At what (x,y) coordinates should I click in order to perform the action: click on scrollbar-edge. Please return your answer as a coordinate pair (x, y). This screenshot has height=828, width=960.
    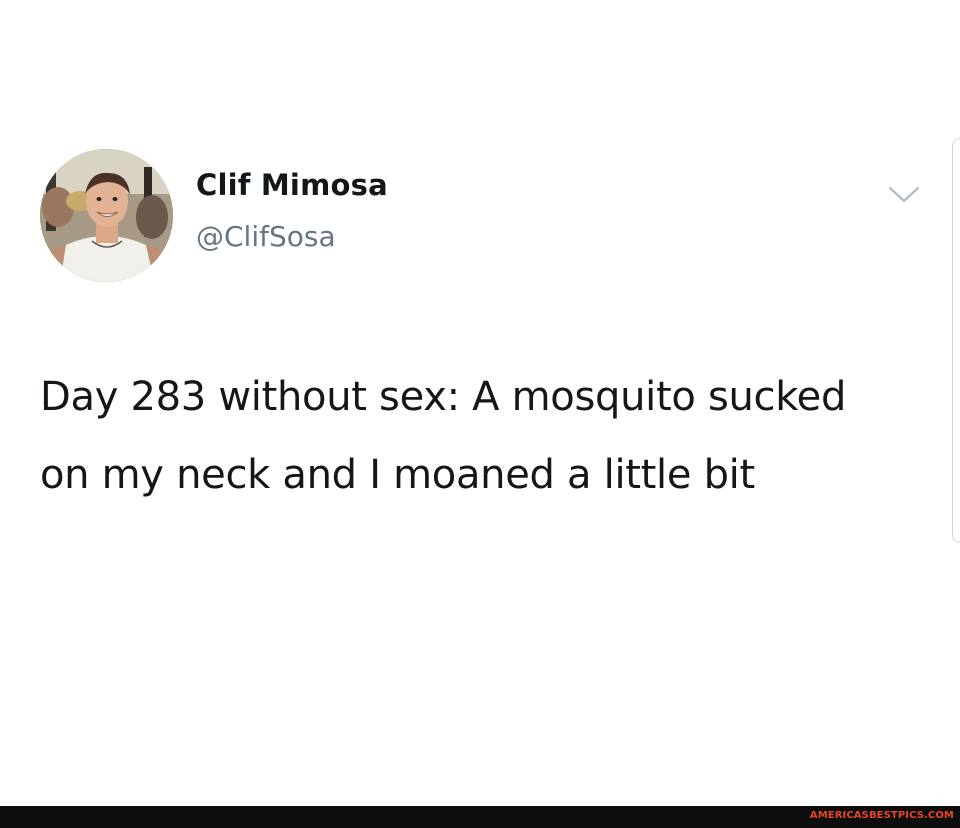
    Looking at the image, I should click on (956, 340).